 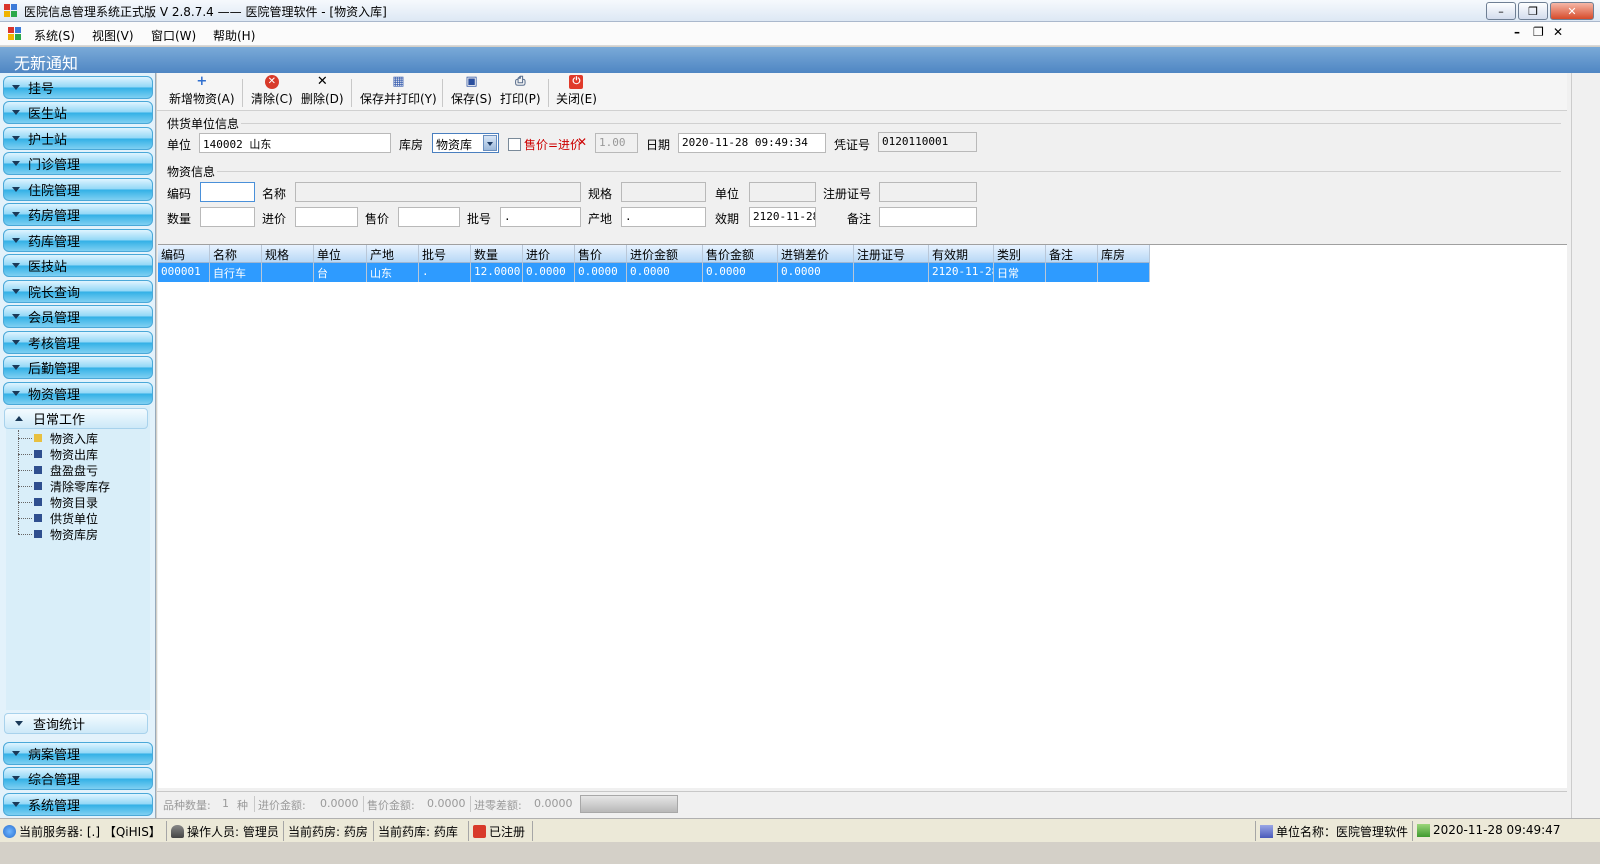 What do you see at coordinates (177, 831) in the screenshot?
I see `user-icon` at bounding box center [177, 831].